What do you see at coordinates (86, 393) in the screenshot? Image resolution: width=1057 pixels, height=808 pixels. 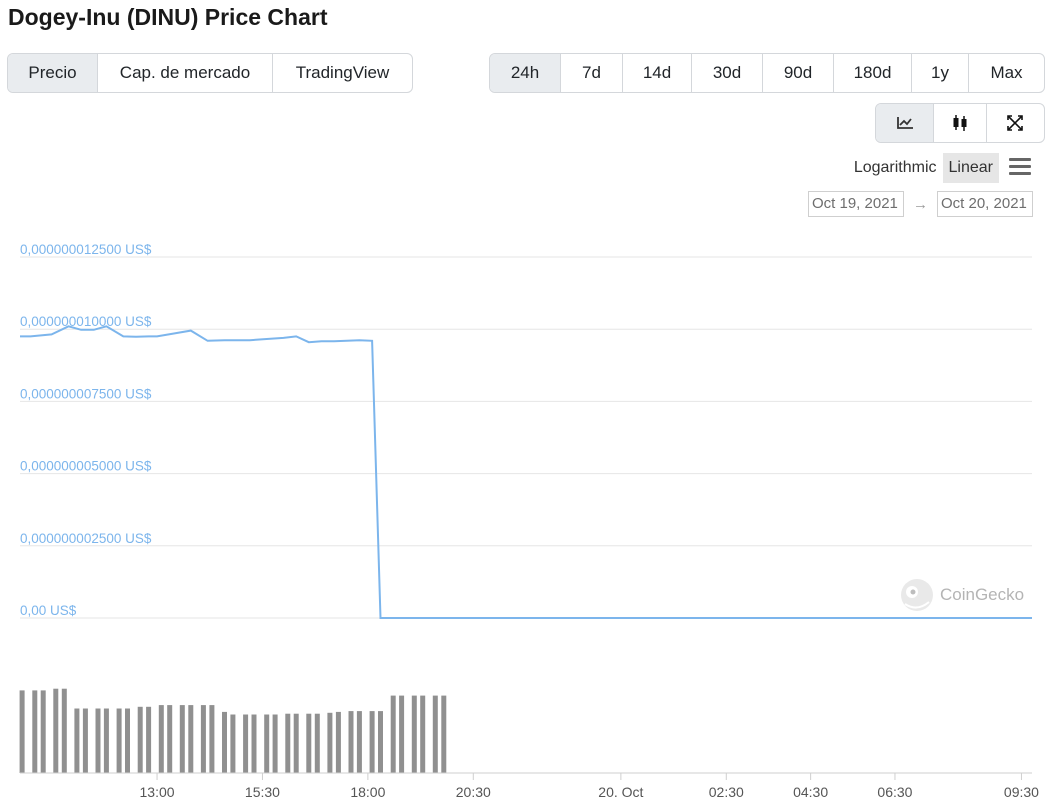 I see `y-tick-label: 0,000000007500 US$` at bounding box center [86, 393].